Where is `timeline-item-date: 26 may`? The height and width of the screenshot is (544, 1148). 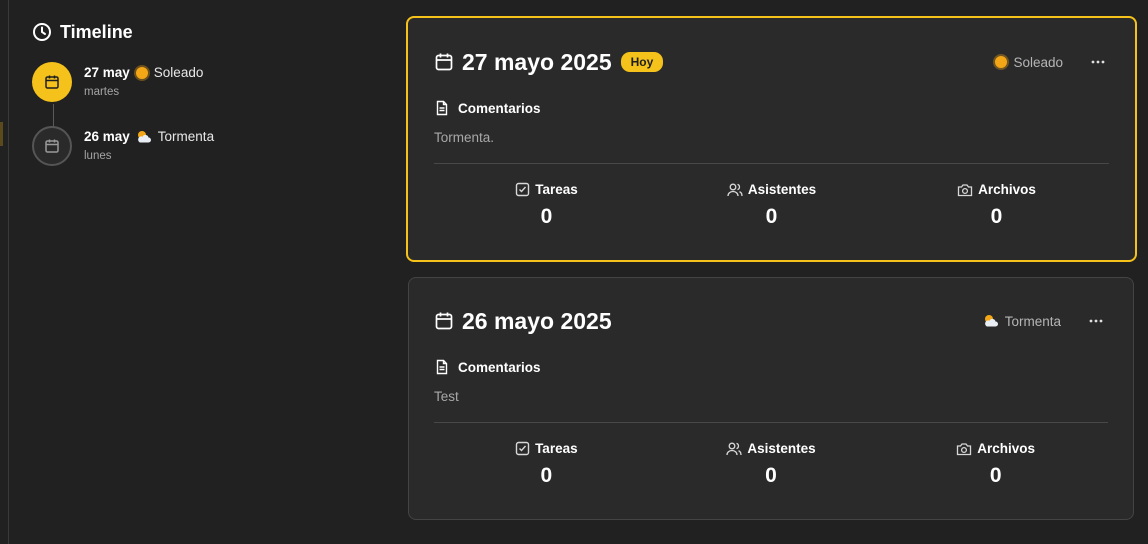 timeline-item-date: 26 may is located at coordinates (107, 136).